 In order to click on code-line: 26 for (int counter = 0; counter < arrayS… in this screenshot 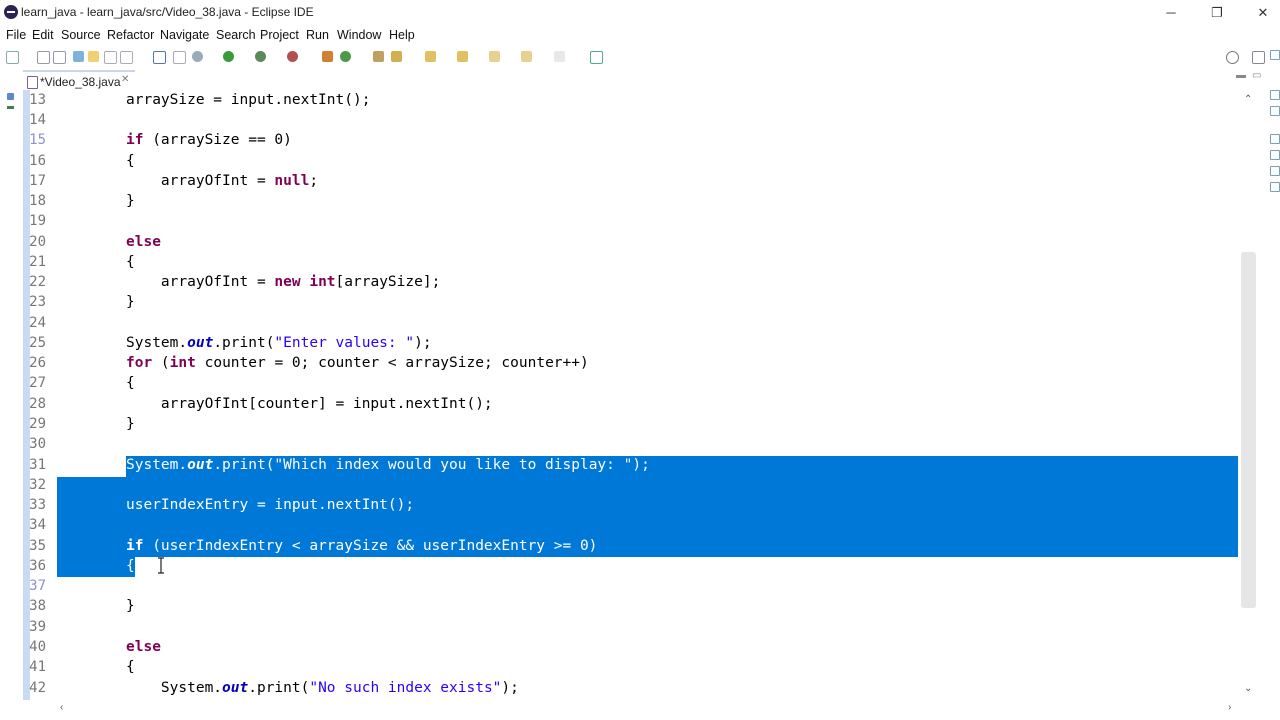, I will do `click(619, 365)`.